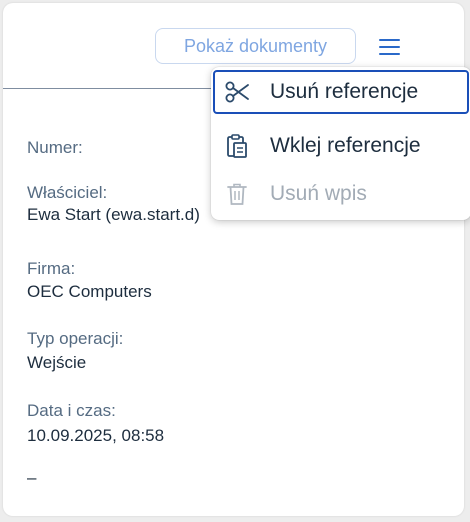 The width and height of the screenshot is (470, 522). I want to click on menu-item-label: Usuń referencje, so click(344, 91).